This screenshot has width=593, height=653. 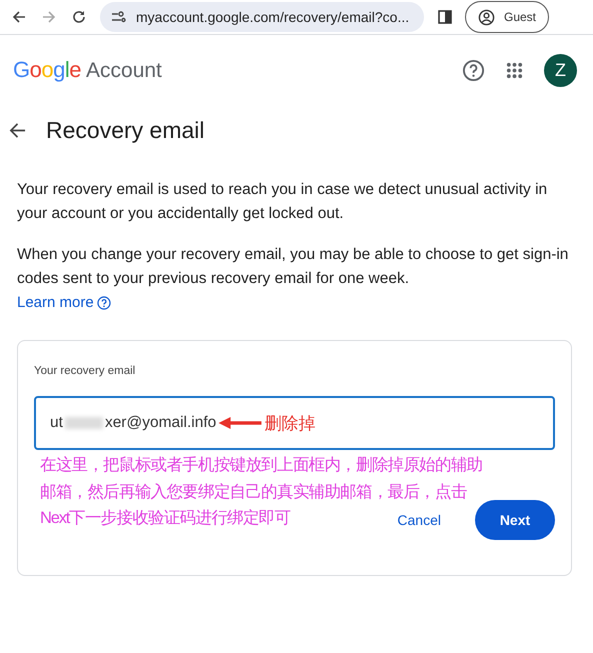 I want to click on redaction-blur, so click(x=83, y=423).